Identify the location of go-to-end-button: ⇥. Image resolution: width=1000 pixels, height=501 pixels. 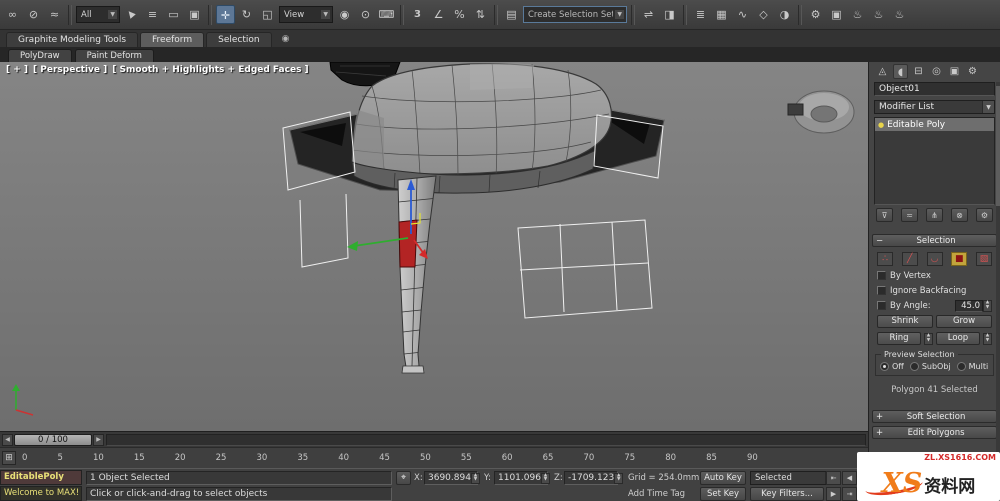
(849, 493).